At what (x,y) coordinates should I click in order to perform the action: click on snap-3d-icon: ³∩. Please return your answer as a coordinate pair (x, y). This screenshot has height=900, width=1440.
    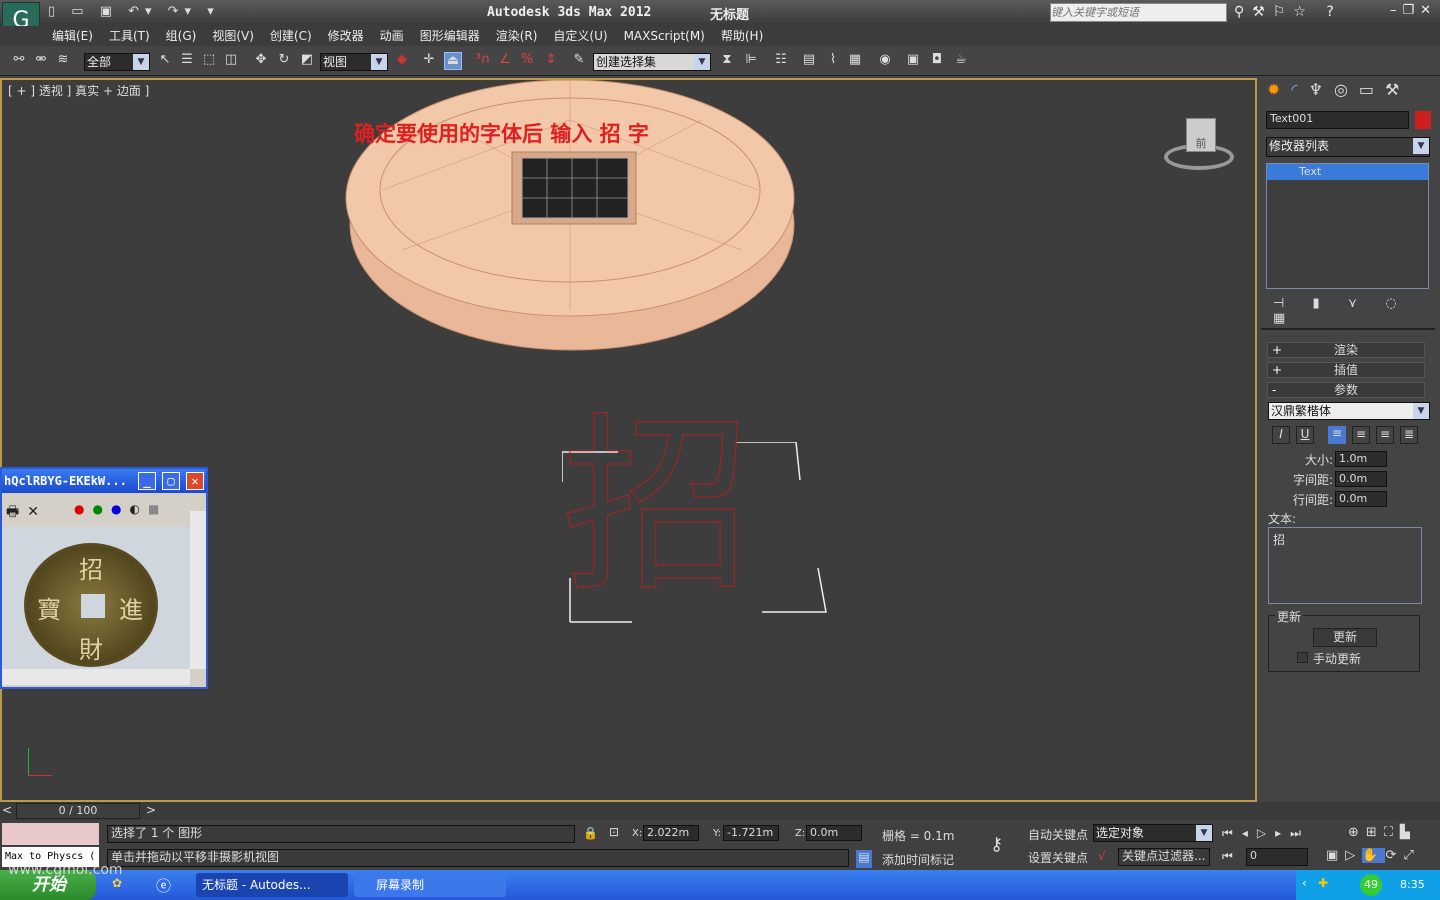
    Looking at the image, I should click on (483, 61).